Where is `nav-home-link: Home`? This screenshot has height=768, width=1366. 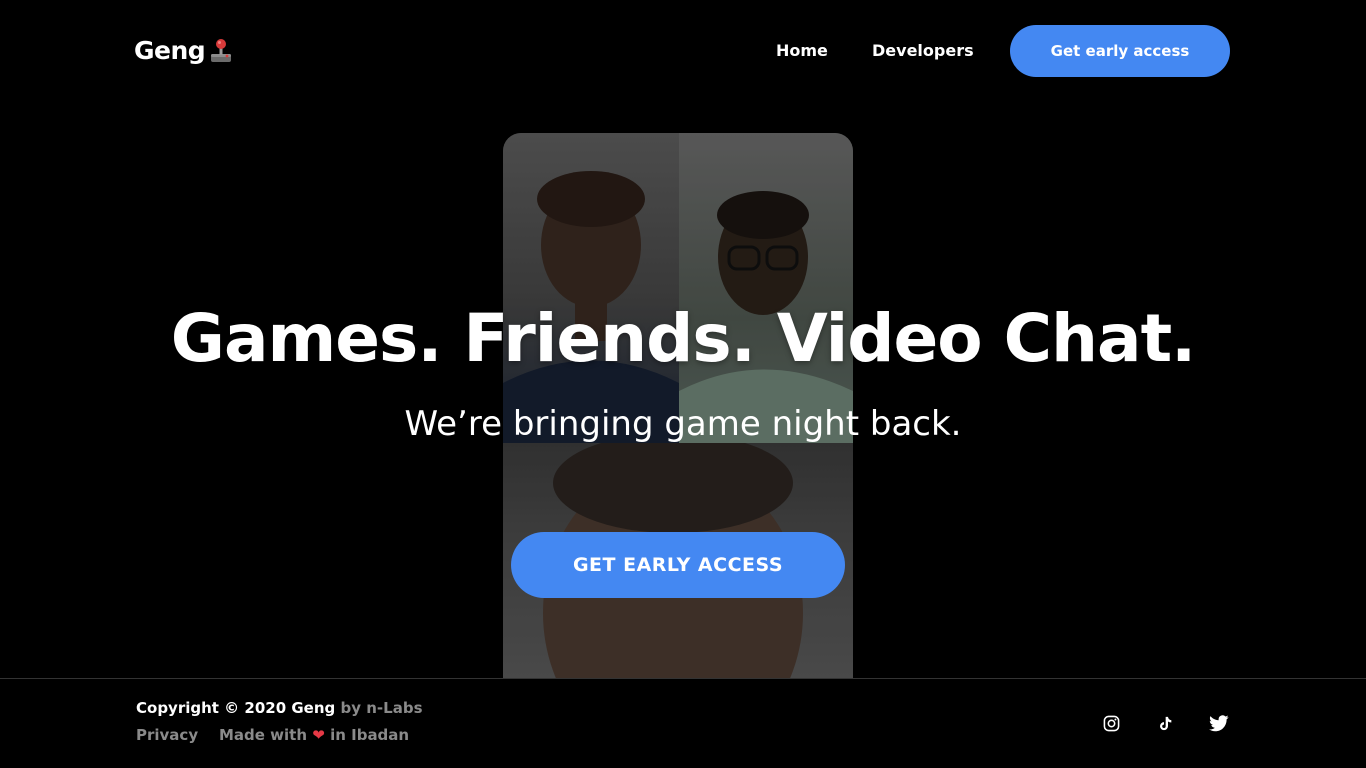
nav-home-link: Home is located at coordinates (802, 50).